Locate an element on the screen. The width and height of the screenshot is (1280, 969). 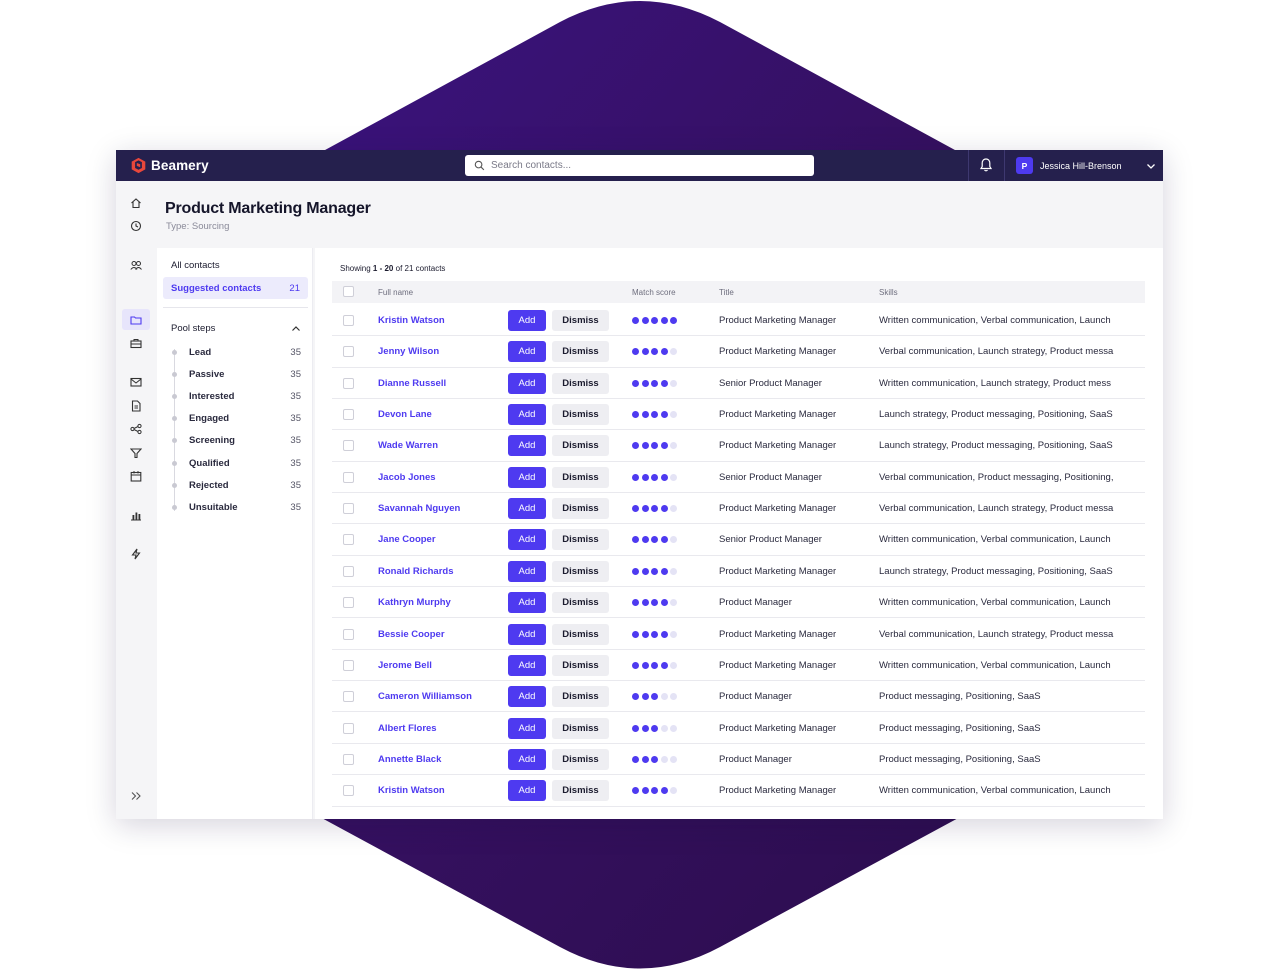
calendar-icon is located at coordinates (136, 476).